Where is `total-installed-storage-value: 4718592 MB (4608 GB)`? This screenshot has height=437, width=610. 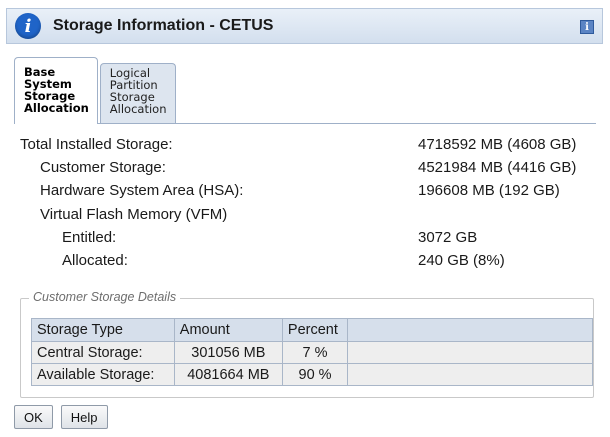 total-installed-storage-value: 4718592 MB (4608 GB) is located at coordinates (497, 144).